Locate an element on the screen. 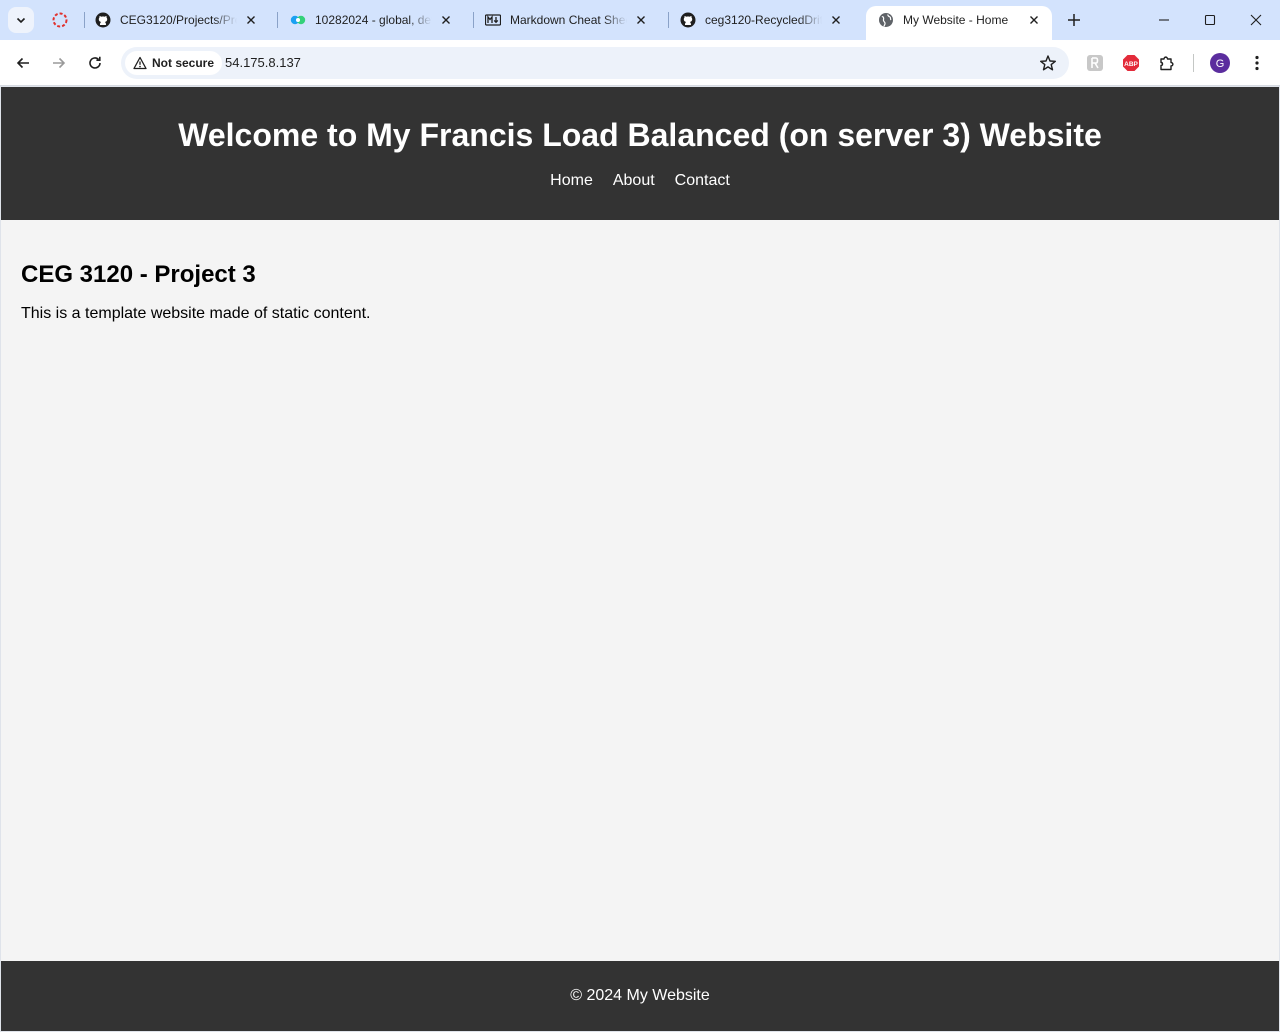 The image size is (1280, 1032). toolbar-divider is located at coordinates (1193, 63).